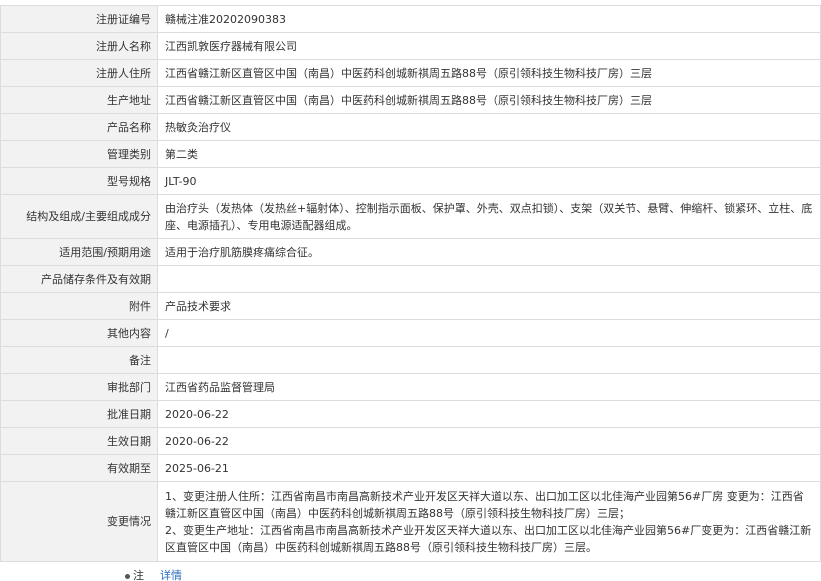  Describe the element at coordinates (79, 252) in the screenshot. I see `row-label: 适用范围/预期用途` at that location.